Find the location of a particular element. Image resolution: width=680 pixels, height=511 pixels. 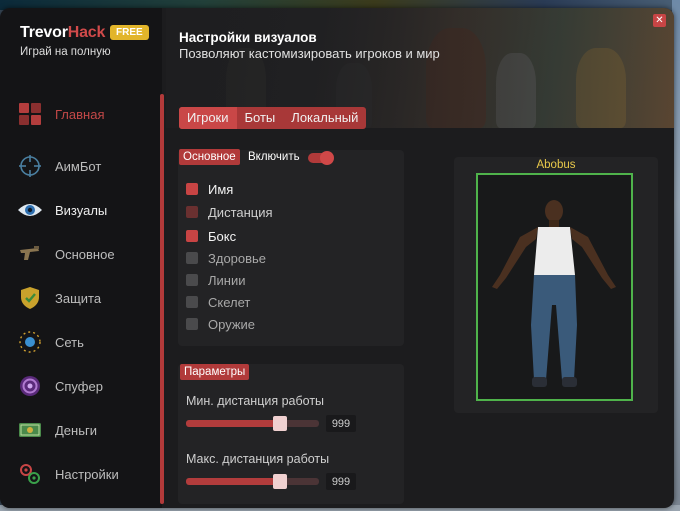

max-distance-value: 999 is located at coordinates (341, 481).